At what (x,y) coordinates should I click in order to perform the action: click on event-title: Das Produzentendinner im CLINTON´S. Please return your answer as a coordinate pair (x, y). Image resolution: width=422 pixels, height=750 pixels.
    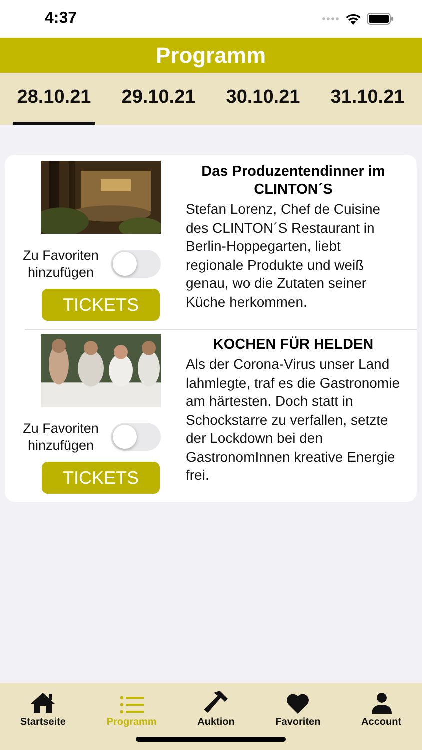
    Looking at the image, I should click on (293, 181).